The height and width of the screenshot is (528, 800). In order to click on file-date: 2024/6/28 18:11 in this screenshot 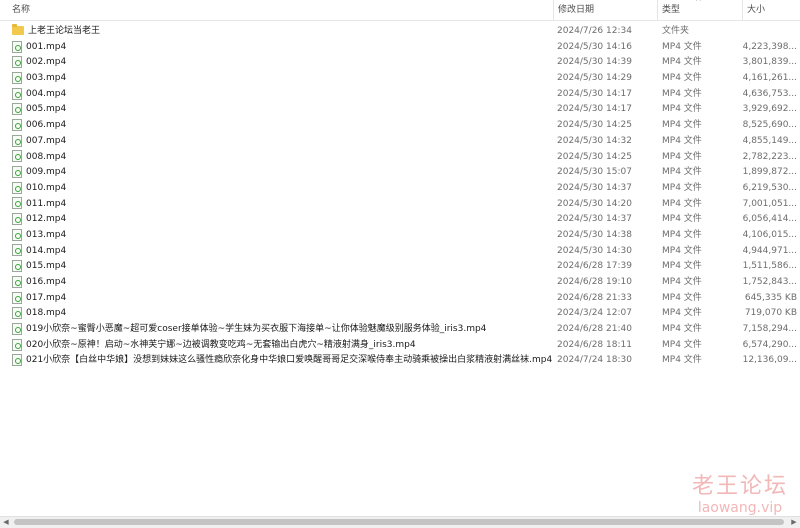, I will do `click(594, 344)`.